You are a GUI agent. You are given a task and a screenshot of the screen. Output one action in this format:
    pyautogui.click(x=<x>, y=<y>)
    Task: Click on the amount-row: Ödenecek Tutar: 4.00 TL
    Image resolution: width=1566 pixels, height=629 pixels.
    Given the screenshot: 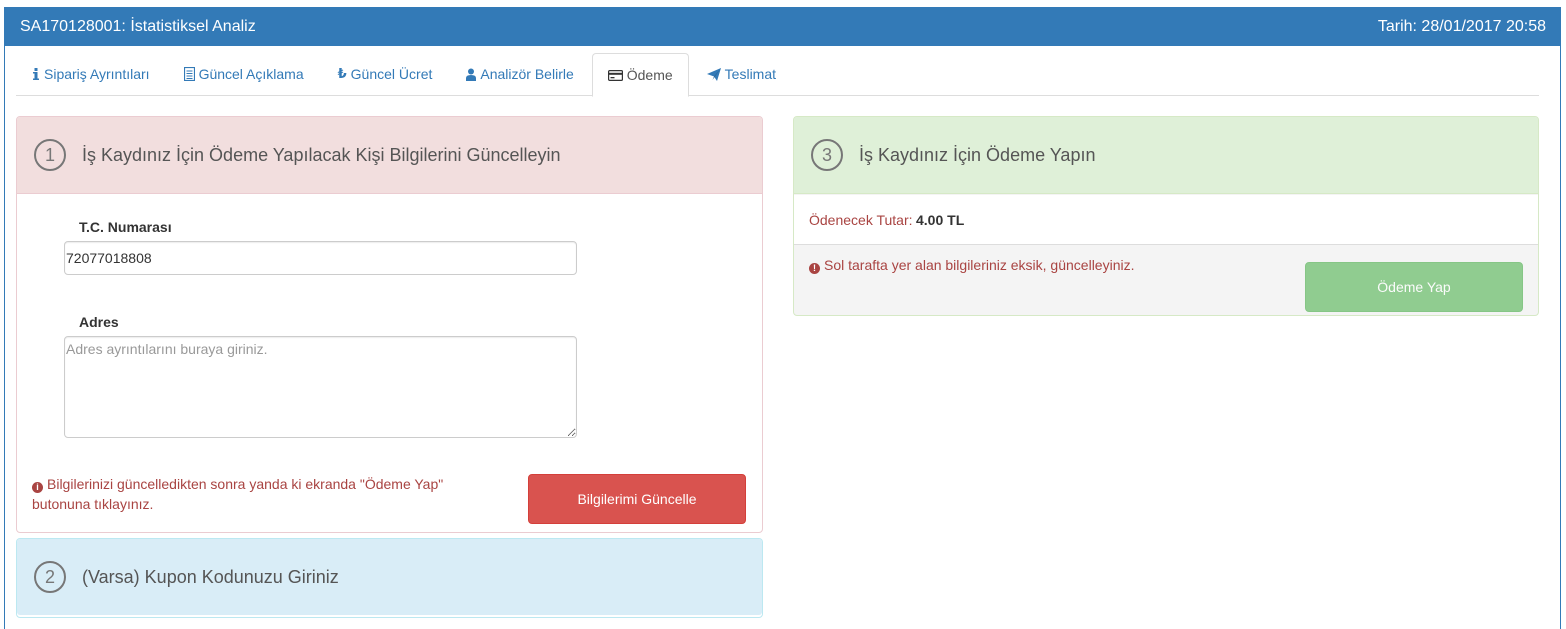 What is the action you would take?
    pyautogui.click(x=1166, y=220)
    